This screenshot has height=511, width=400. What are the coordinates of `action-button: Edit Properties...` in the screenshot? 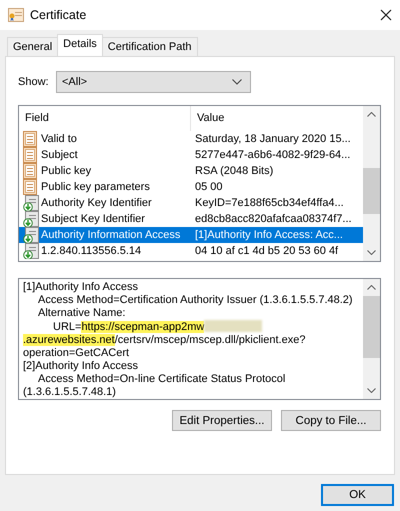 It's located at (222, 420).